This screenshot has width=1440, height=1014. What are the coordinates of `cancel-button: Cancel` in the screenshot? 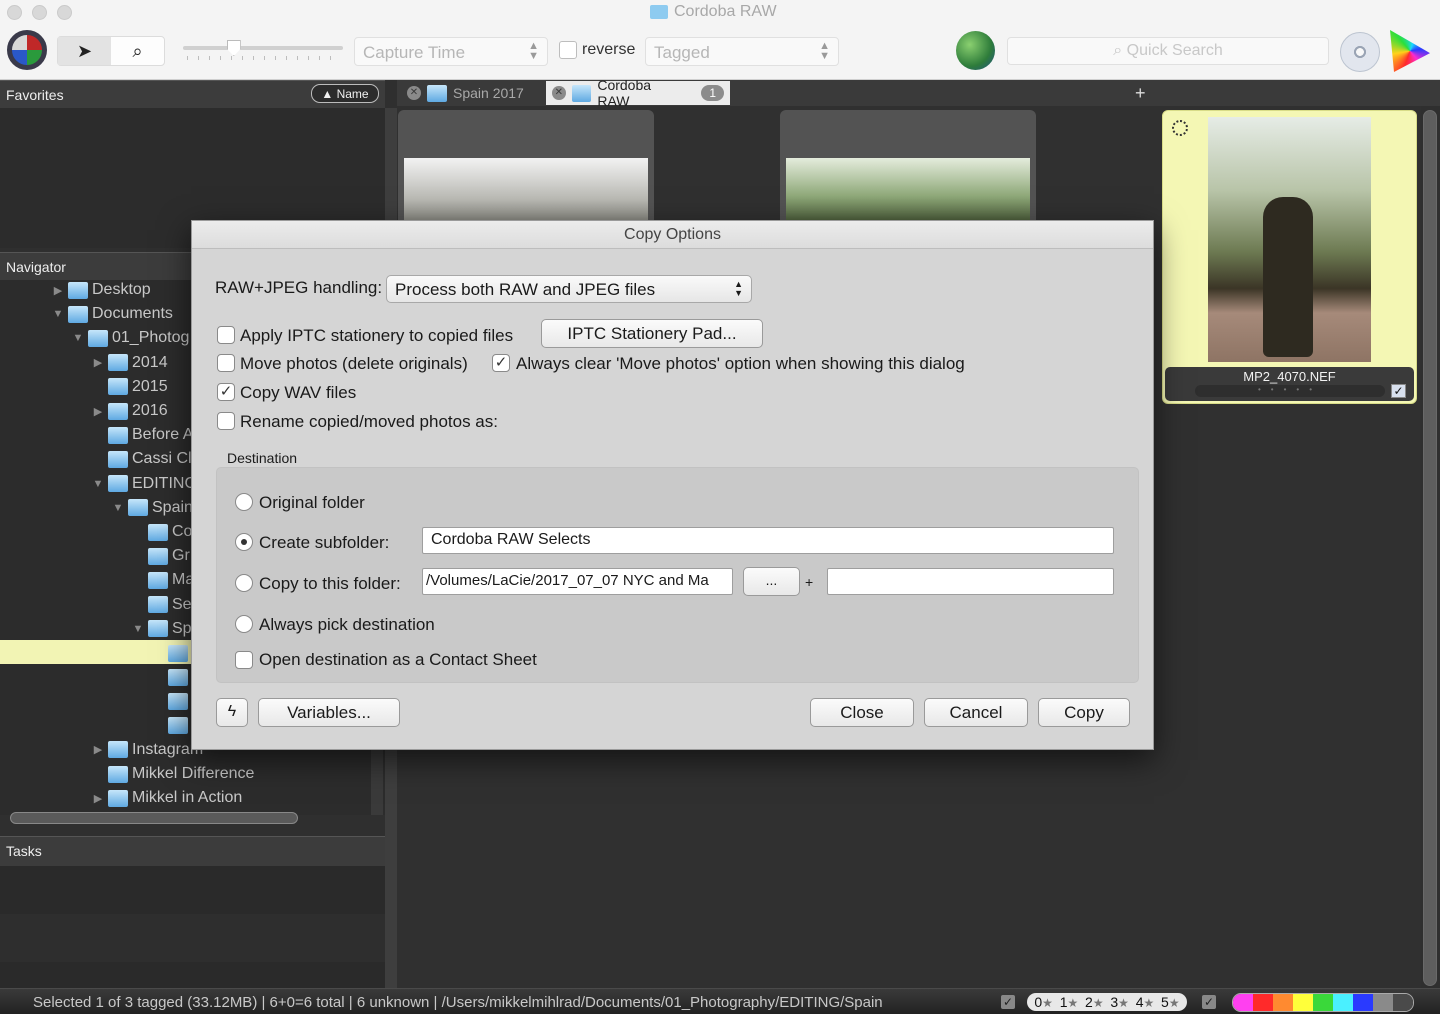 It's located at (976, 712).